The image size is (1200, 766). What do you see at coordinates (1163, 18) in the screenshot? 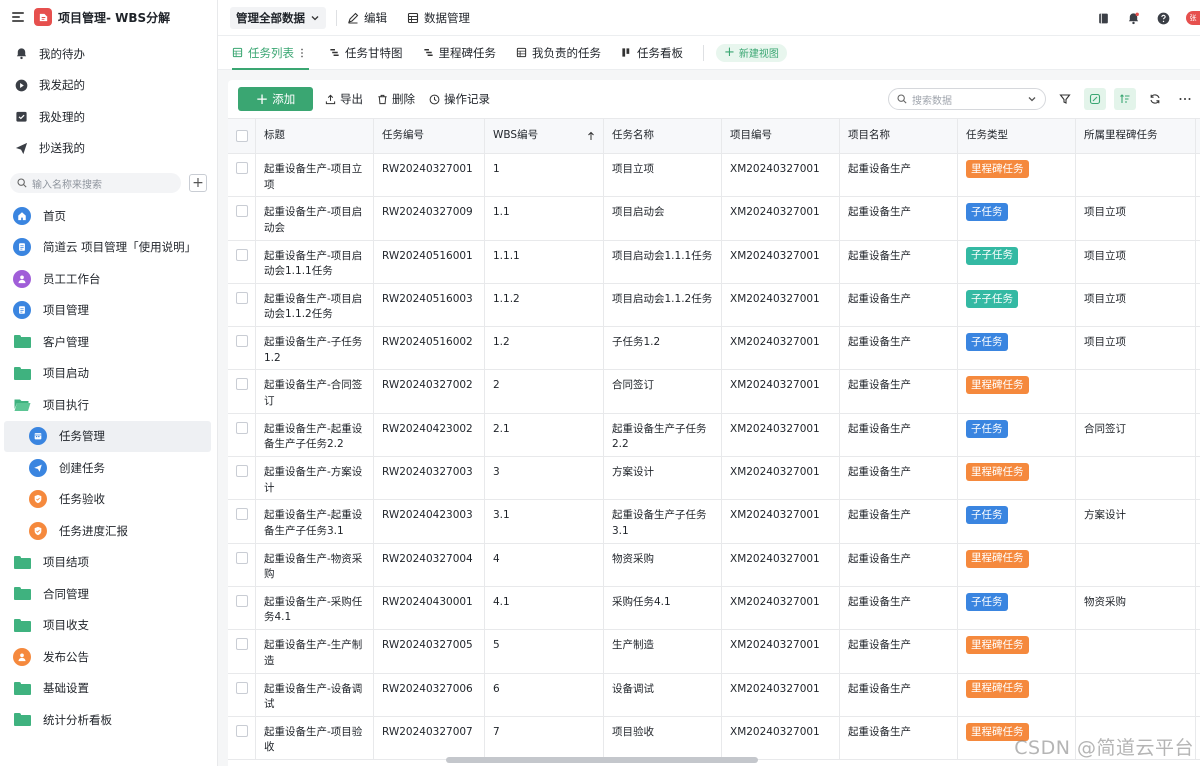
I see `help-icon` at bounding box center [1163, 18].